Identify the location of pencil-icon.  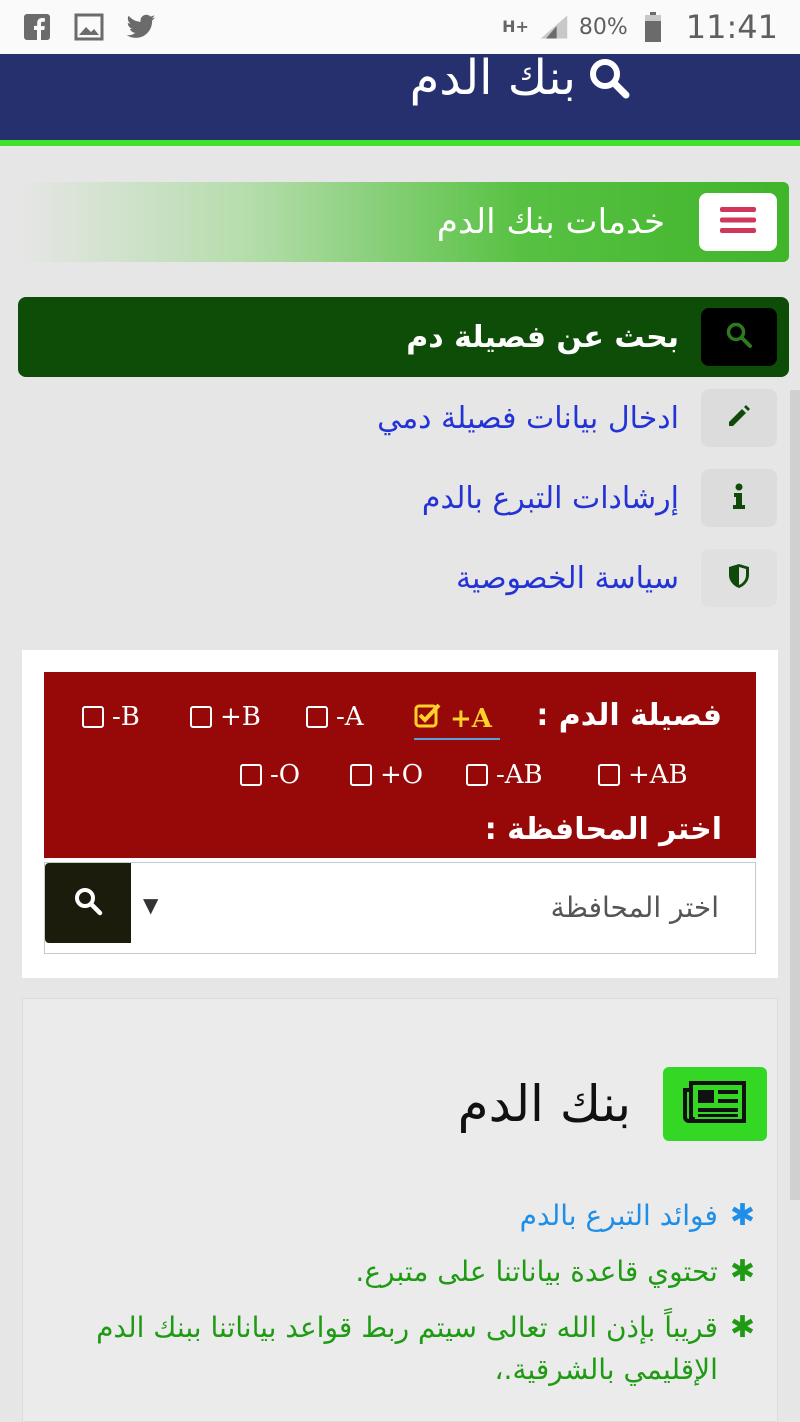
(739, 418).